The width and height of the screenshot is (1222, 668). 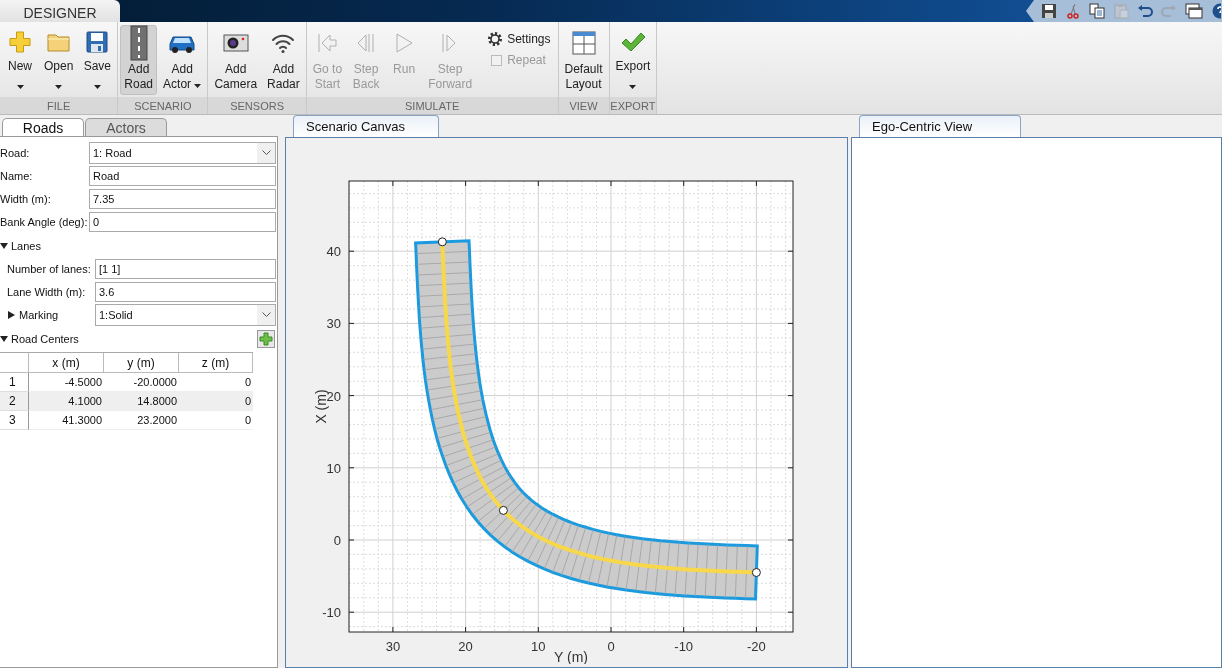 I want to click on panel-tab: Actors, so click(x=126, y=127).